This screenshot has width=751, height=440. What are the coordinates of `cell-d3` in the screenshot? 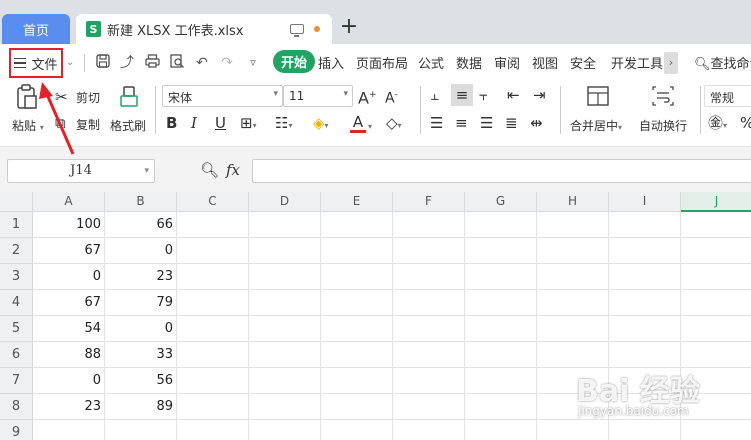 It's located at (285, 277).